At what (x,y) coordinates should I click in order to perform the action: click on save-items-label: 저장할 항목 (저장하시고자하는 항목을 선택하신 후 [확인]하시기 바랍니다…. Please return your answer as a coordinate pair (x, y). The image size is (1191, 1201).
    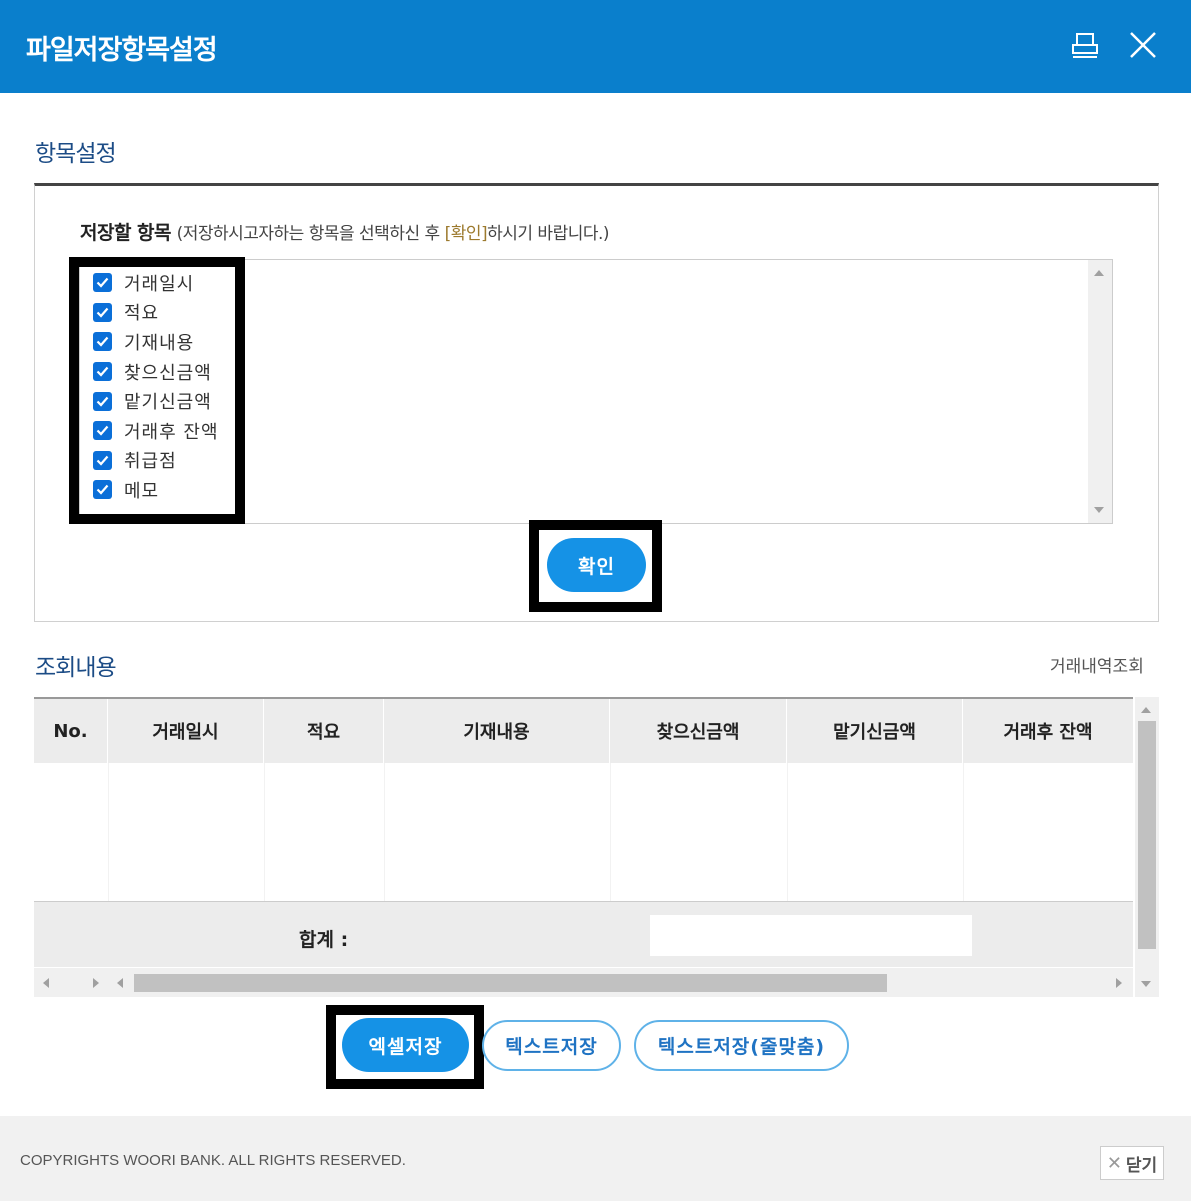
    Looking at the image, I should click on (345, 231).